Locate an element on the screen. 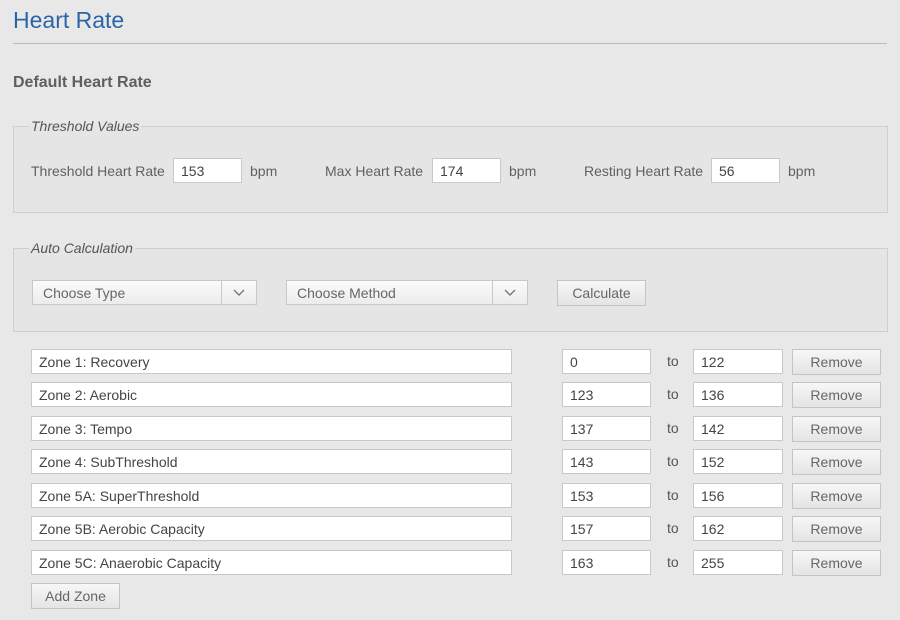  max-heart-rate-label: Max Heart Rate is located at coordinates (374, 171).